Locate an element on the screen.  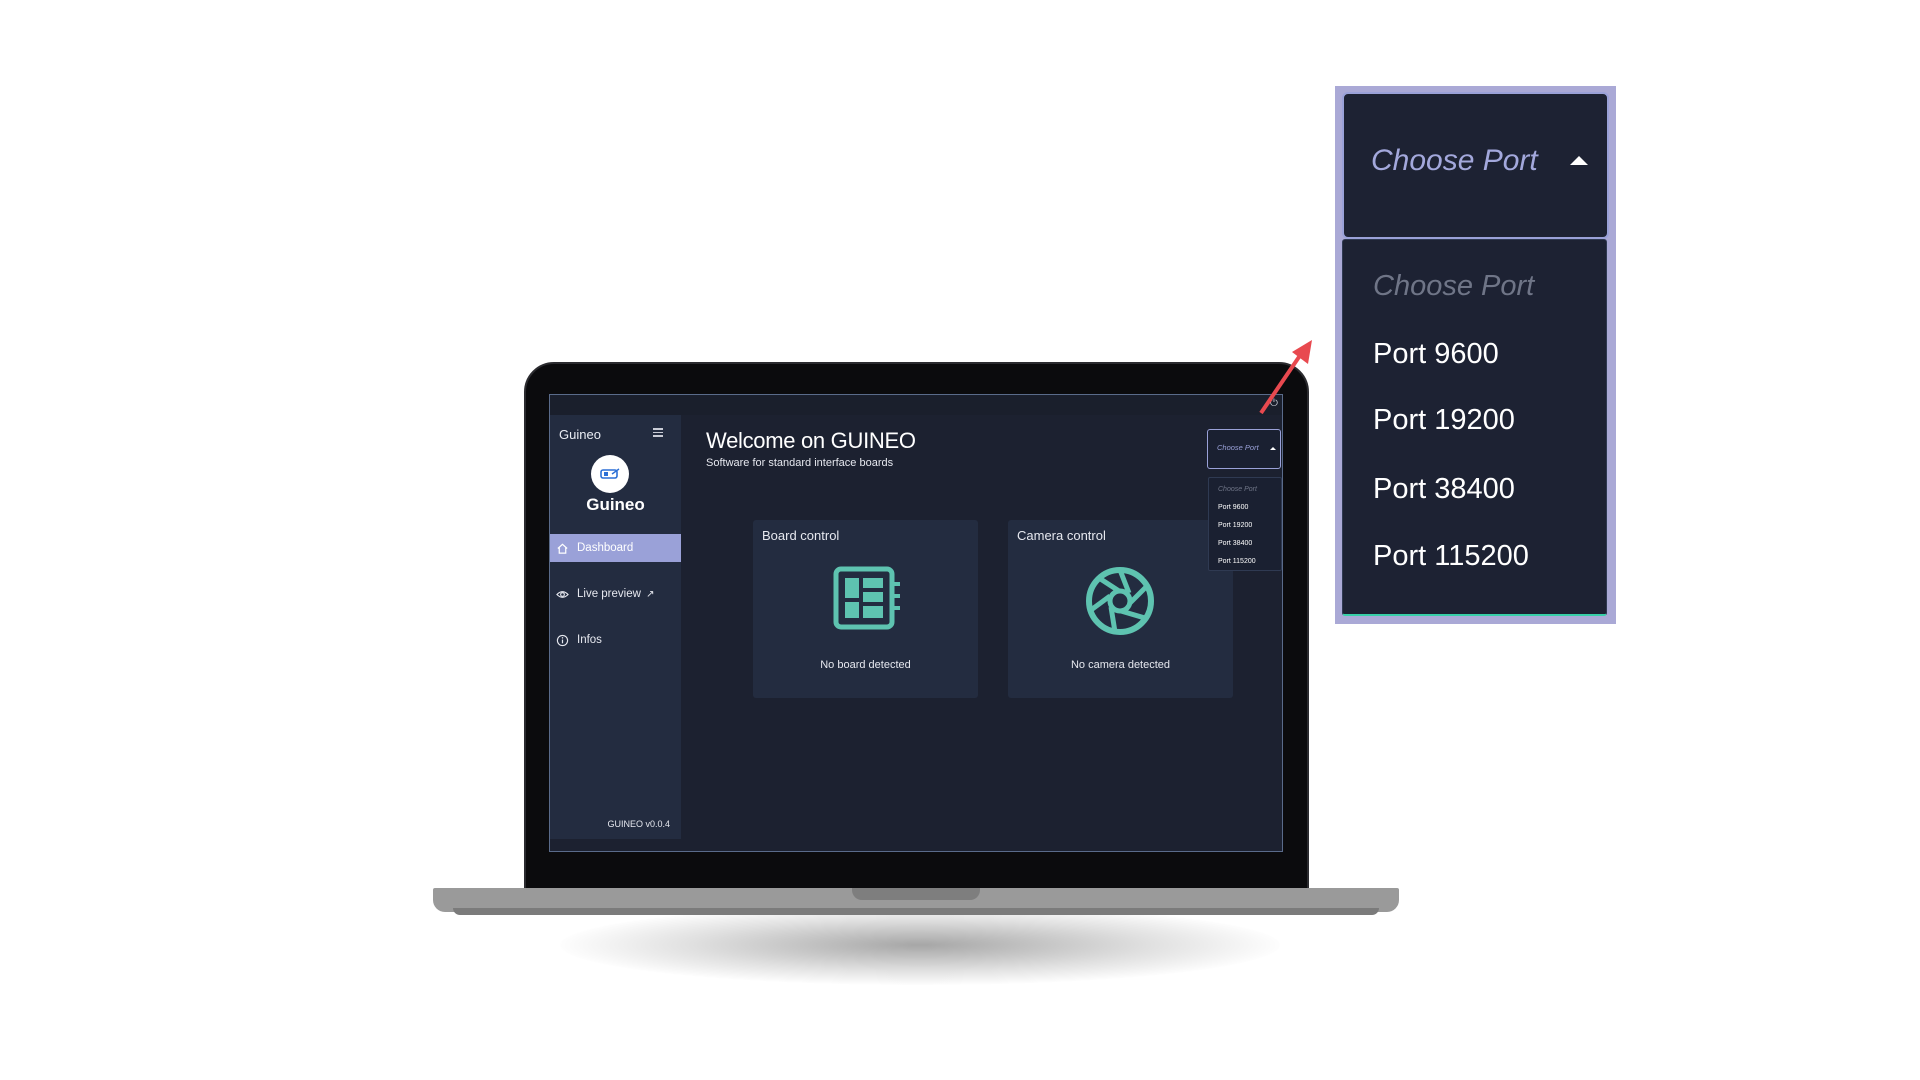
sidebar-item-label: Live preview is located at coordinates (609, 594).